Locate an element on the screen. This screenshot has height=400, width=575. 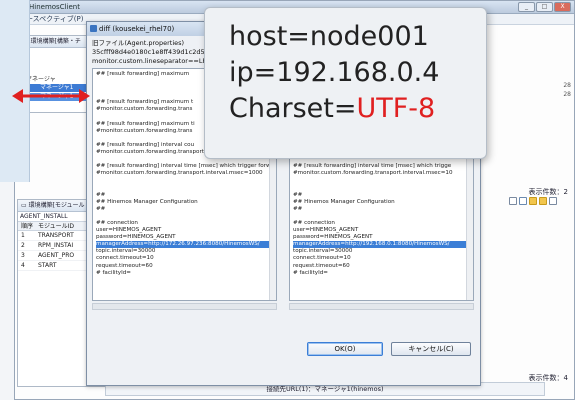
callout-charset: Charset=UTF-8 is located at coordinates (332, 108).